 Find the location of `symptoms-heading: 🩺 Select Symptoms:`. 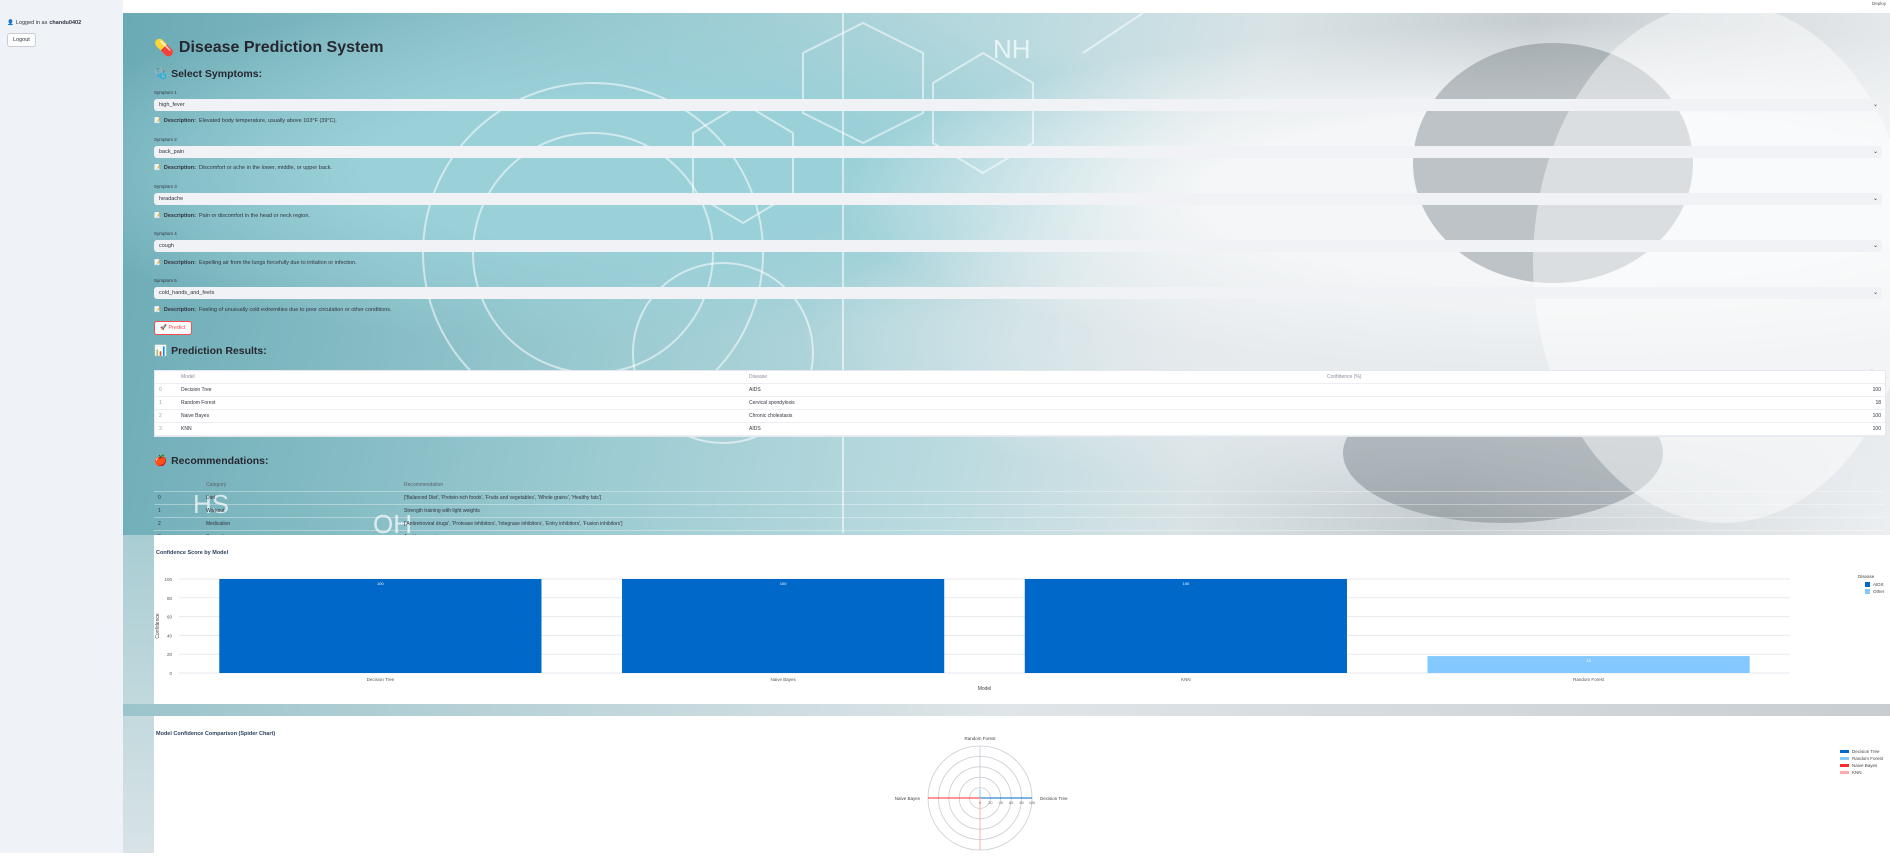

symptoms-heading: 🩺 Select Symptoms: is located at coordinates (208, 74).